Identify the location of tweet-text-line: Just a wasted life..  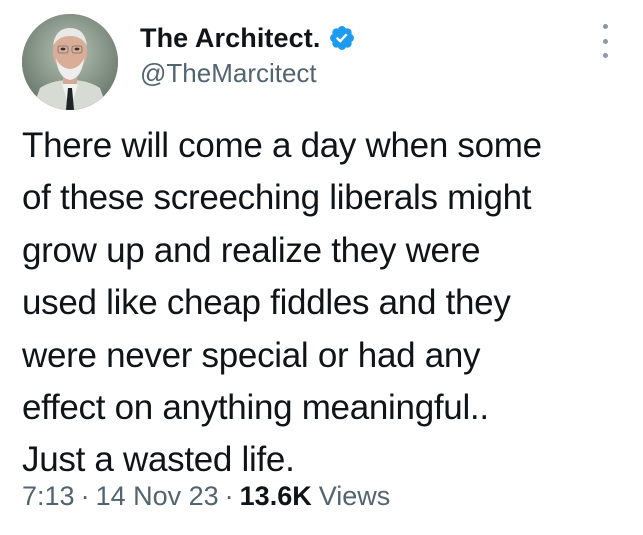
(158, 460).